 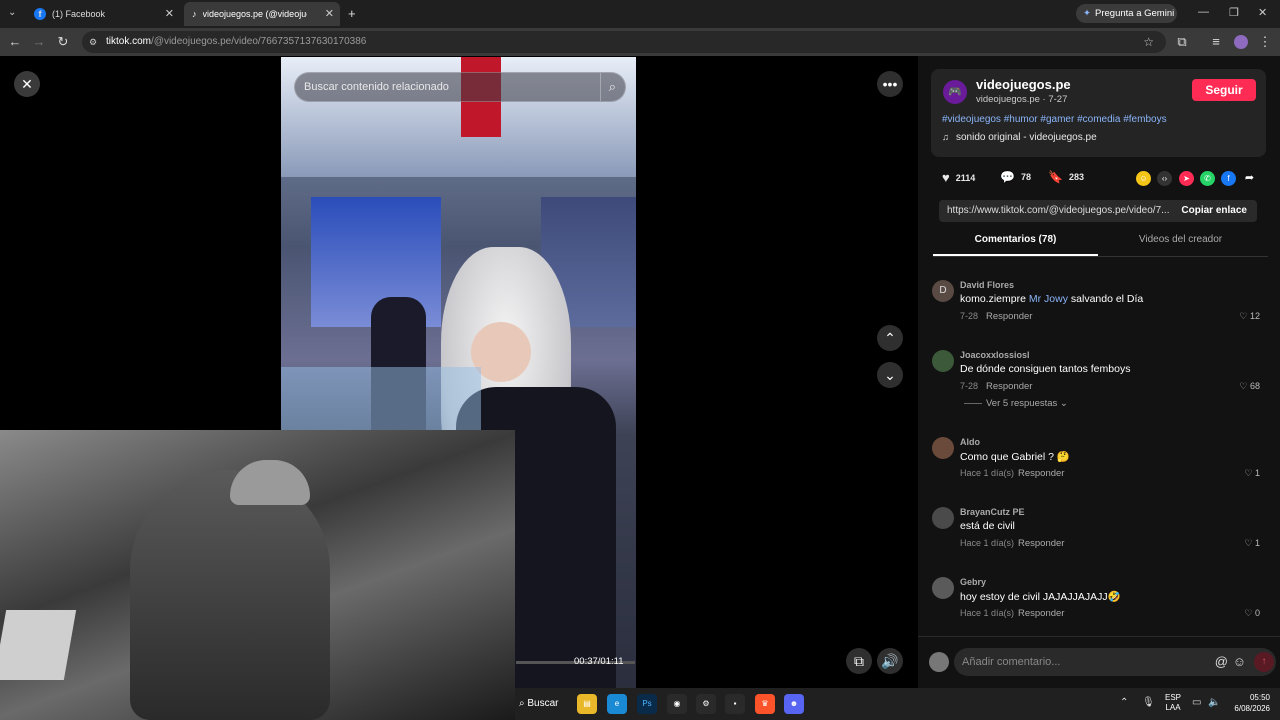 What do you see at coordinates (1040, 597) in the screenshot?
I see `comment-text: hoy estoy de civil JAJAJJAJAJJ🤣` at bounding box center [1040, 597].